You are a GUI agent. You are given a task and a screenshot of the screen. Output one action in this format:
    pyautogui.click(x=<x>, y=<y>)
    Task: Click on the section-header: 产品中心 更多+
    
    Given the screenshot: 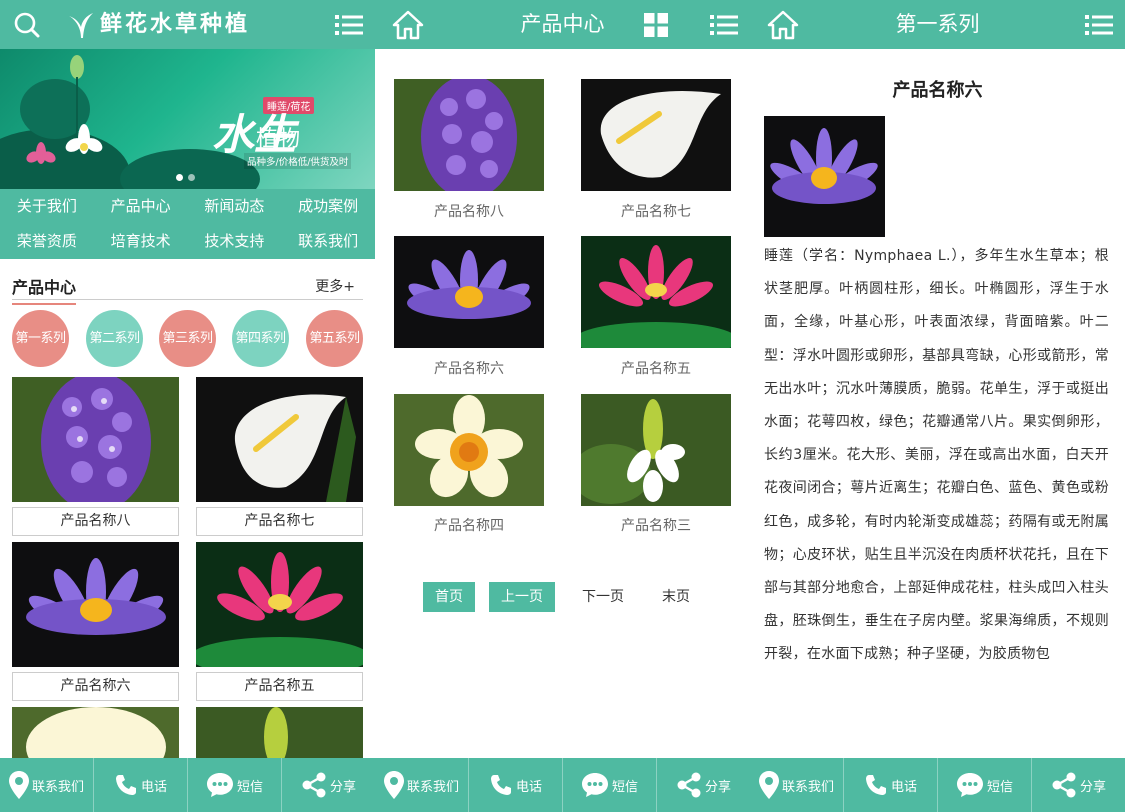 What is the action you would take?
    pyautogui.click(x=187, y=287)
    